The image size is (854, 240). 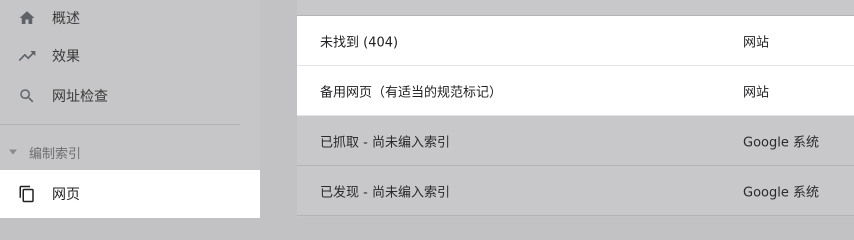 I want to click on table-row: 备用网页（有适当的规范标记） 网站, so click(x=575, y=91).